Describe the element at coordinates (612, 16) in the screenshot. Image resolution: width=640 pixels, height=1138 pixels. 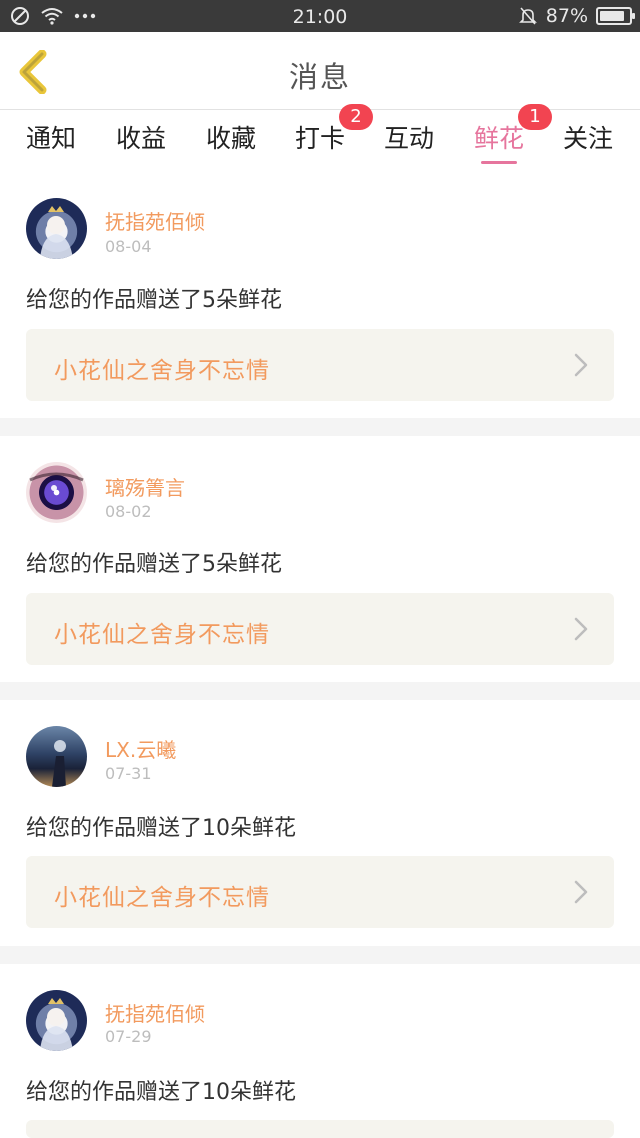
I see `battery-fill` at that location.